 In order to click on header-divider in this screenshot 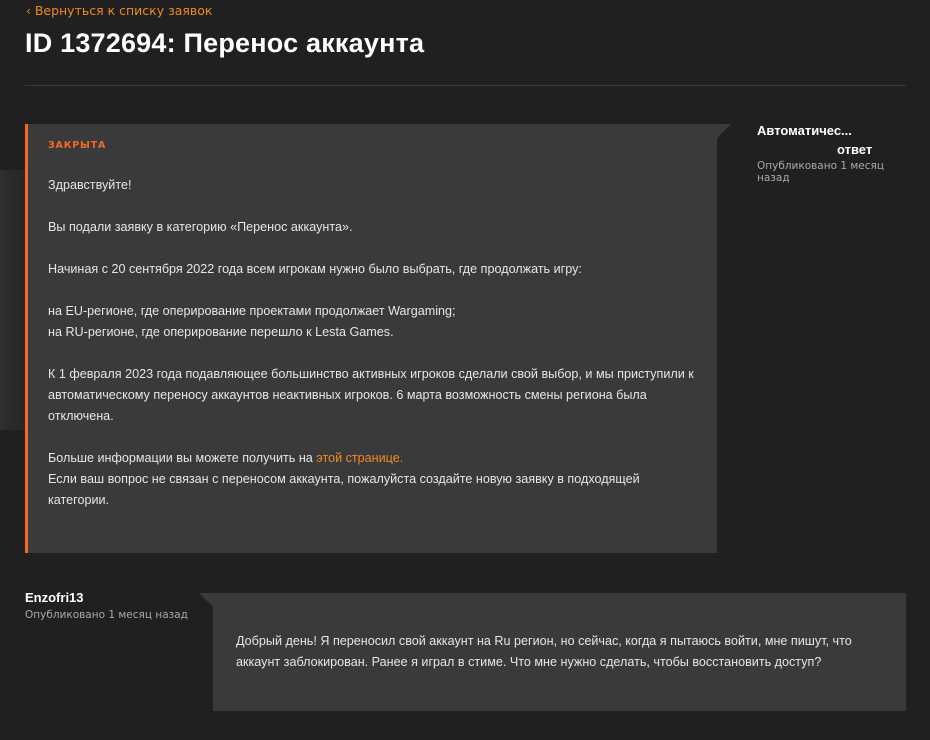, I will do `click(465, 85)`.